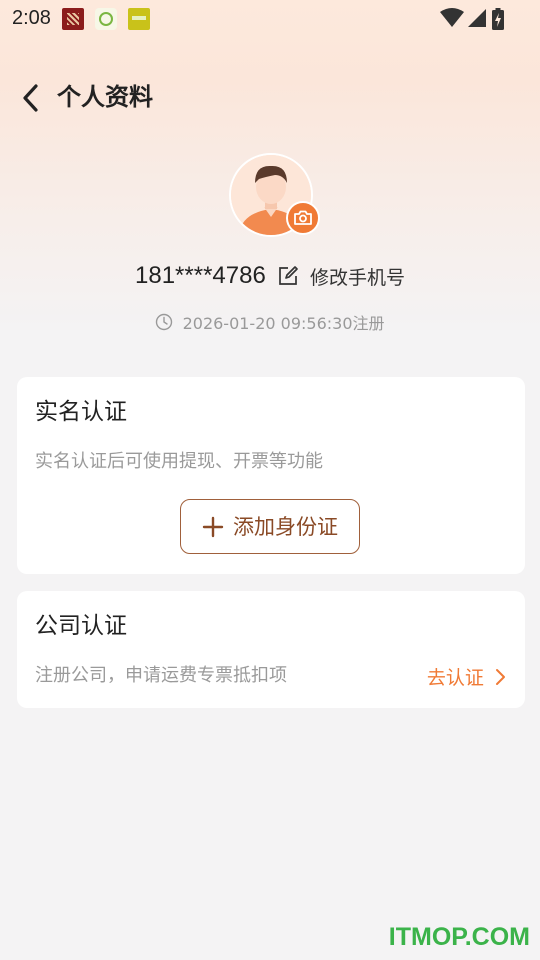  I want to click on camera-button, so click(303, 218).